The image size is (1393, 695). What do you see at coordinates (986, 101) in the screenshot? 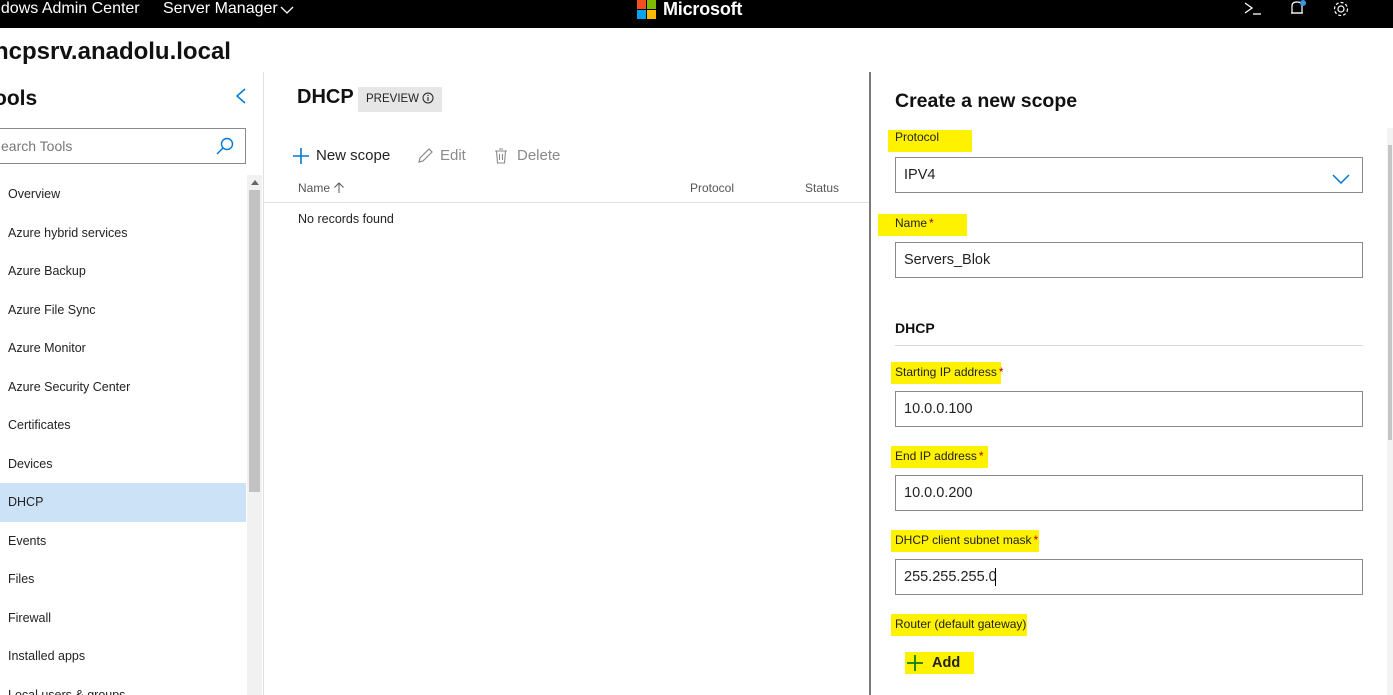
I see `panel-title: Create a new scope` at bounding box center [986, 101].